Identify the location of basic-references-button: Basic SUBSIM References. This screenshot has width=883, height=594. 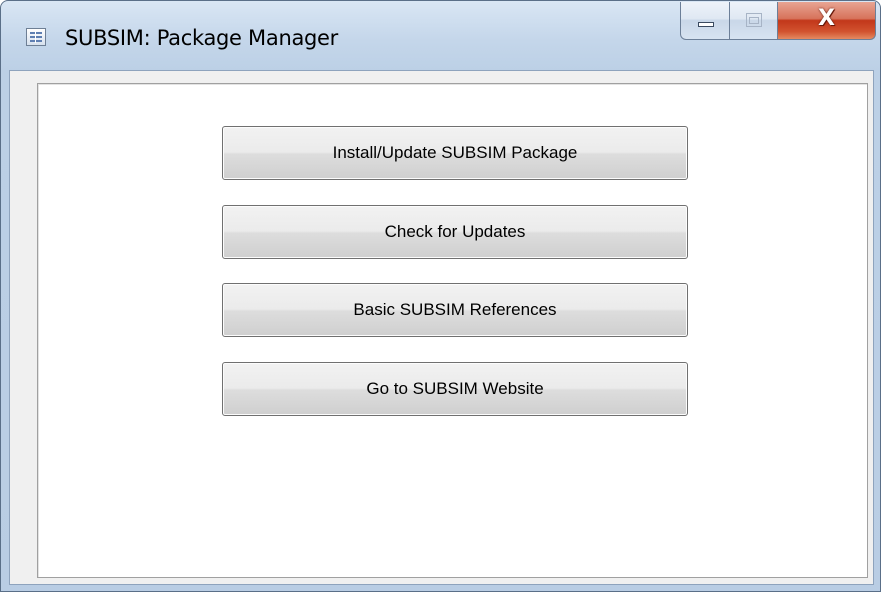
(455, 310).